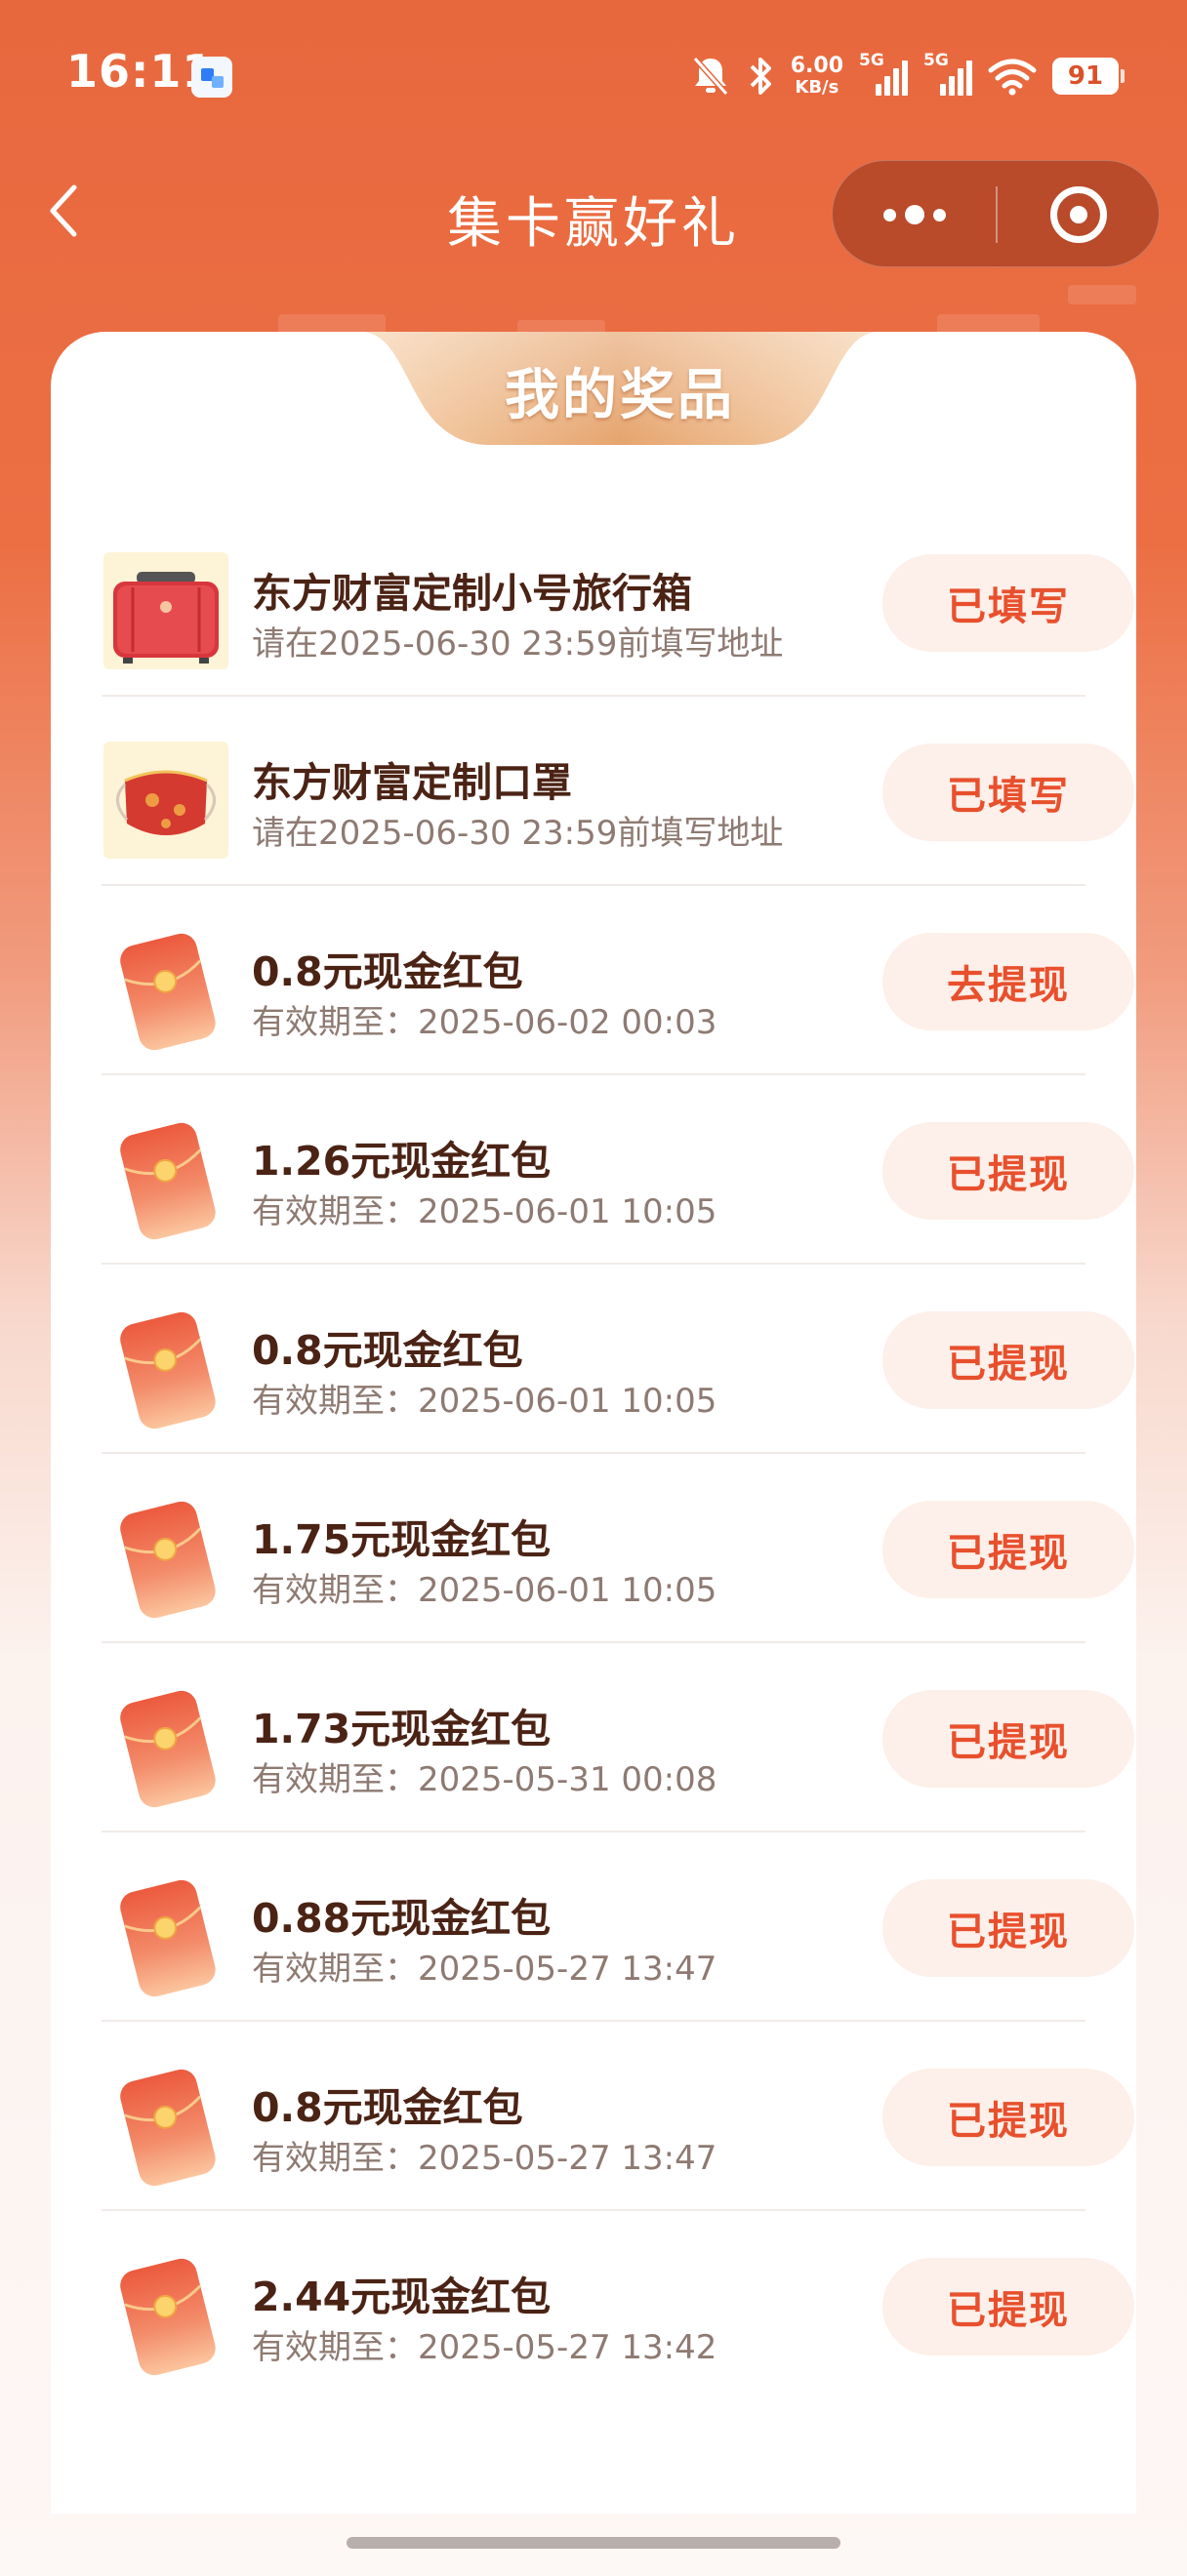  What do you see at coordinates (620, 395) in the screenshot?
I see `card-title: 我的奖品` at bounding box center [620, 395].